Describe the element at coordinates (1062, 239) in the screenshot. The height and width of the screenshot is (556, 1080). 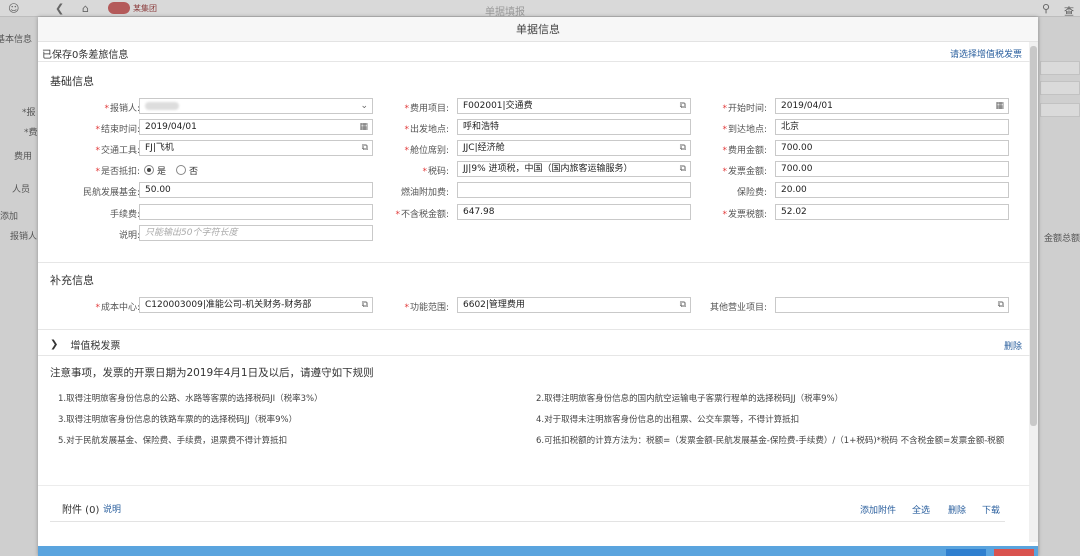
I see `bg-label: 金额总额` at that location.